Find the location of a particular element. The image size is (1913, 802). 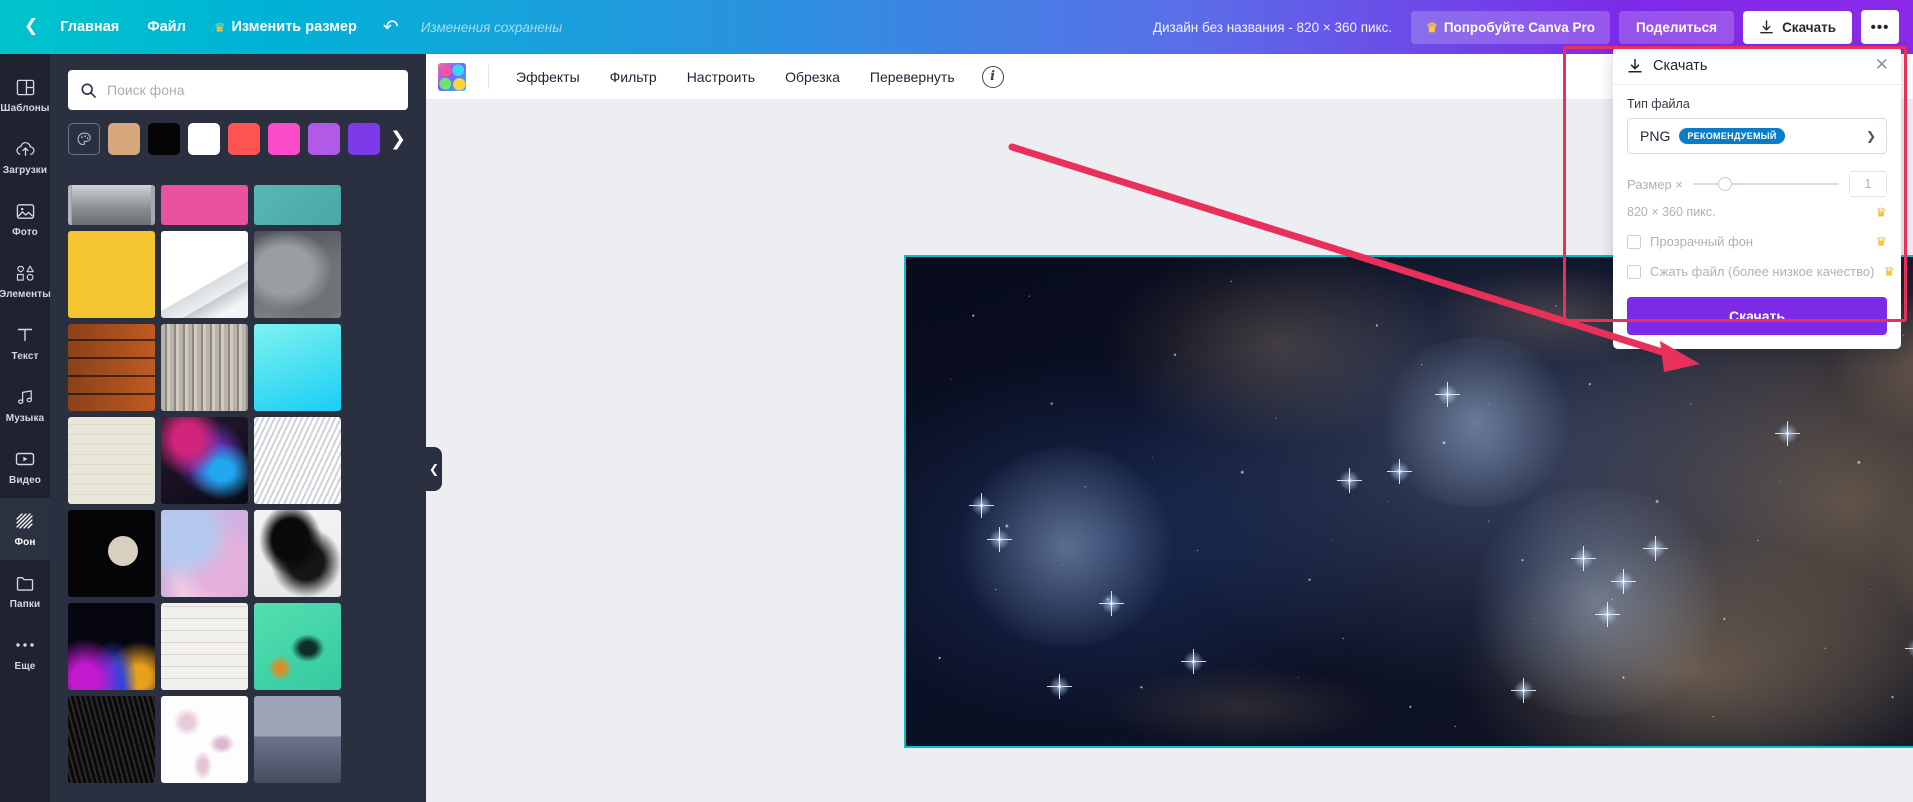

sidebar-item-music: Музыка is located at coordinates (25, 405).